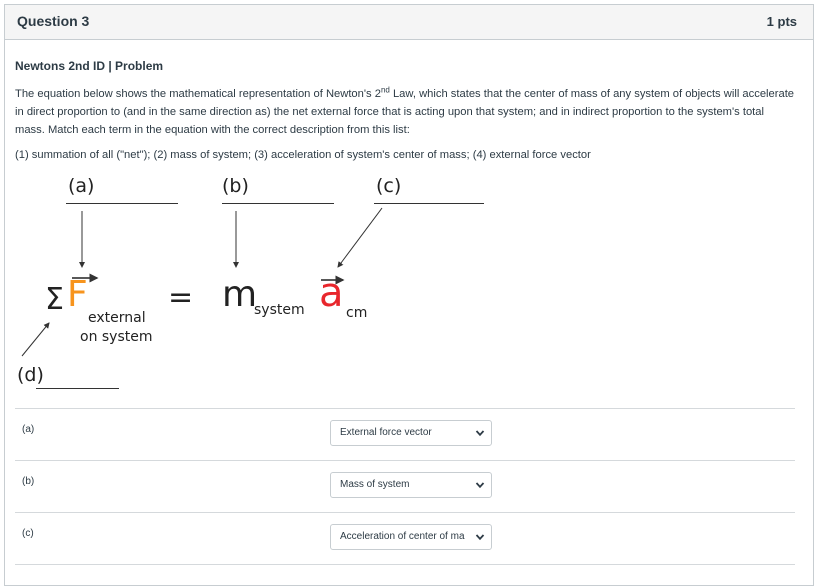 The width and height of the screenshot is (819, 586). What do you see at coordinates (240, 294) in the screenshot?
I see `mass-symbol: m` at bounding box center [240, 294].